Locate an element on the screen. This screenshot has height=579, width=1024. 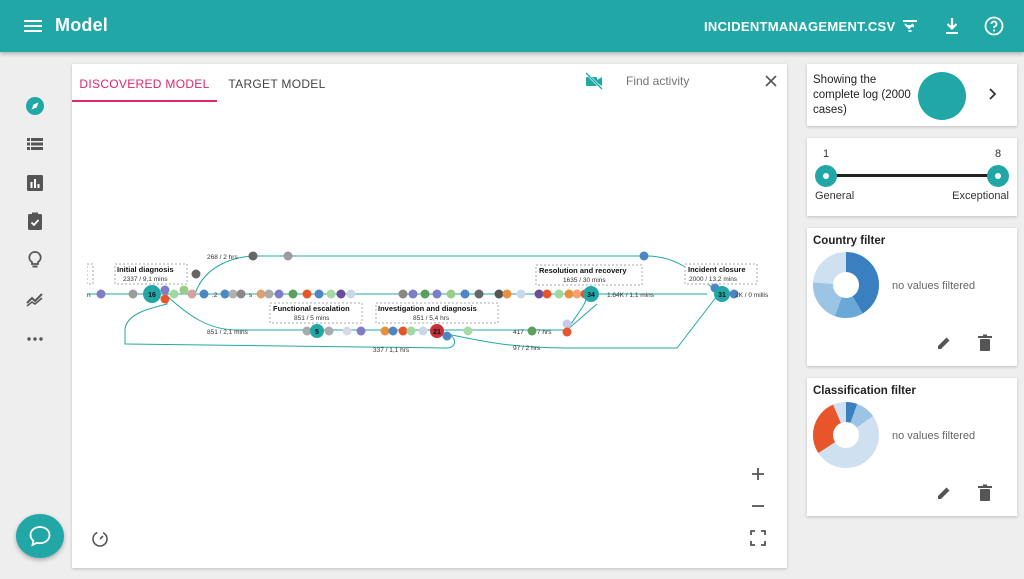
activity-stats: 851 / 5 mins is located at coordinates (312, 318).